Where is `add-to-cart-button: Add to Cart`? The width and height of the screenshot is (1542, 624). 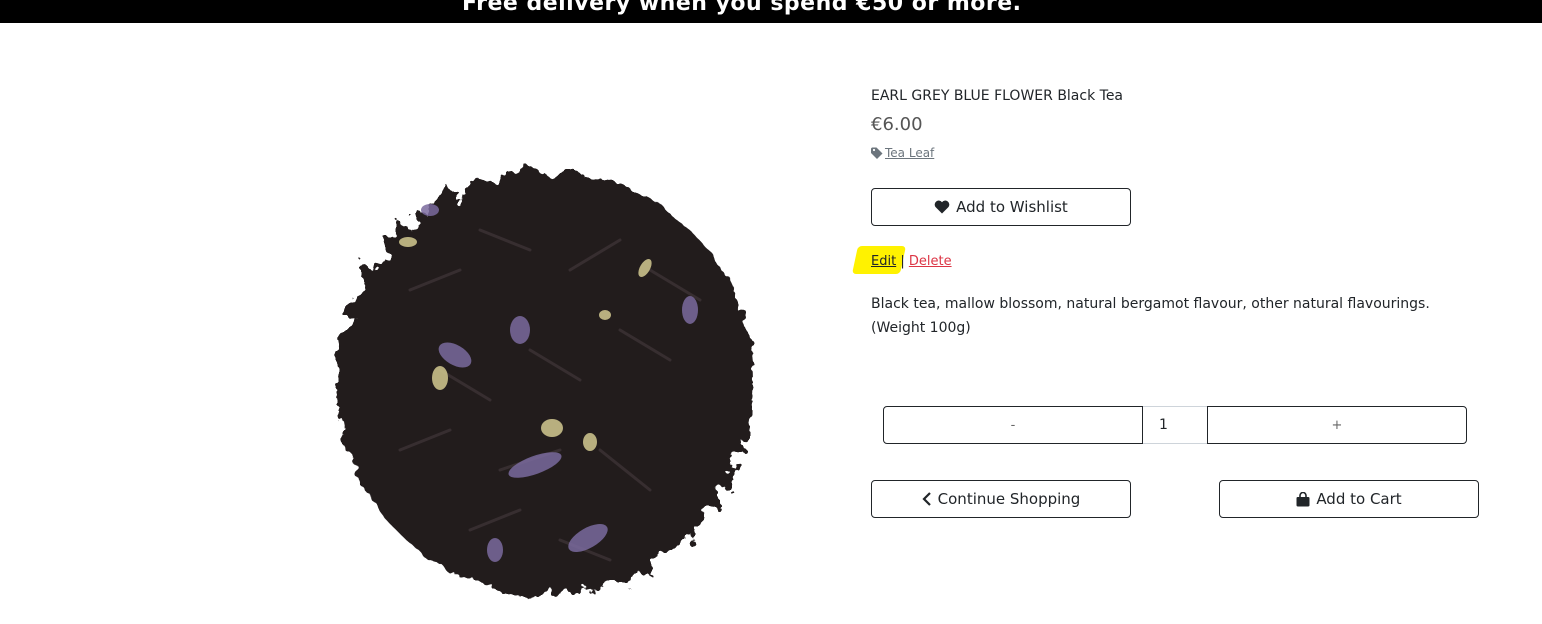 add-to-cart-button: Add to Cart is located at coordinates (1349, 499).